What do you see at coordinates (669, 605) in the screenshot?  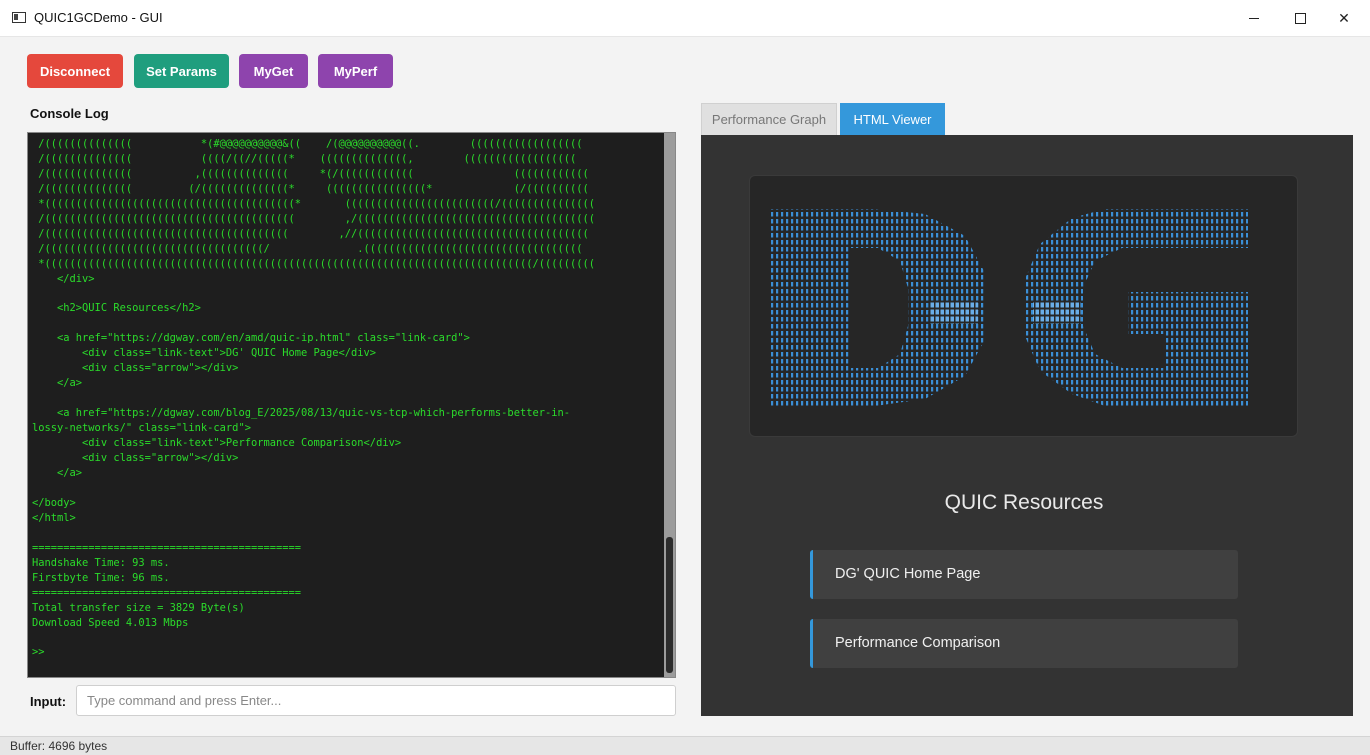 I see `console-scroll-thumb` at bounding box center [669, 605].